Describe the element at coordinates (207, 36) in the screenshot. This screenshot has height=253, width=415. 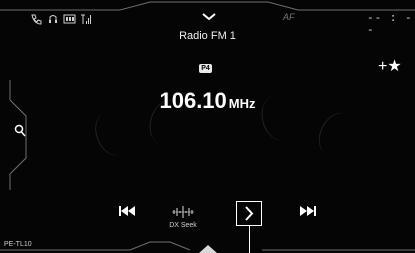
I see `station-name: Radio FM 1` at that location.